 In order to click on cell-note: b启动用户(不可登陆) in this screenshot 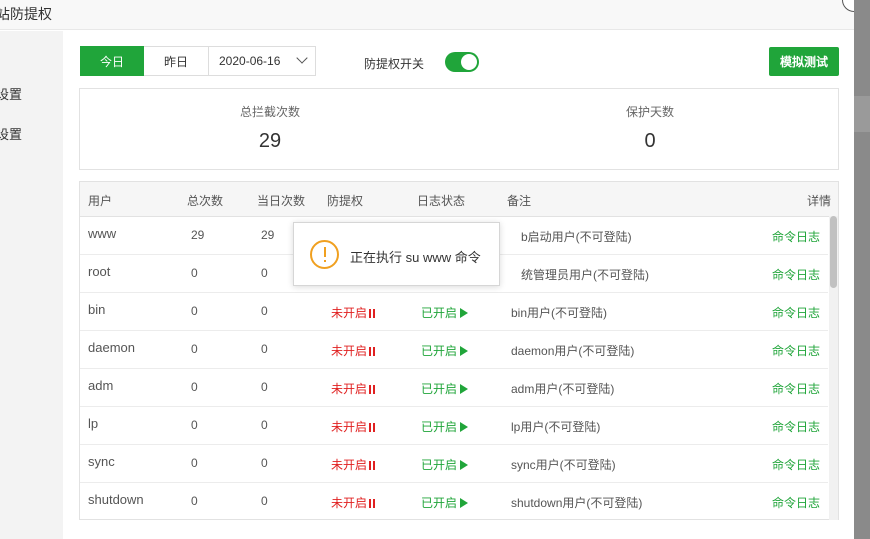, I will do `click(576, 237)`.